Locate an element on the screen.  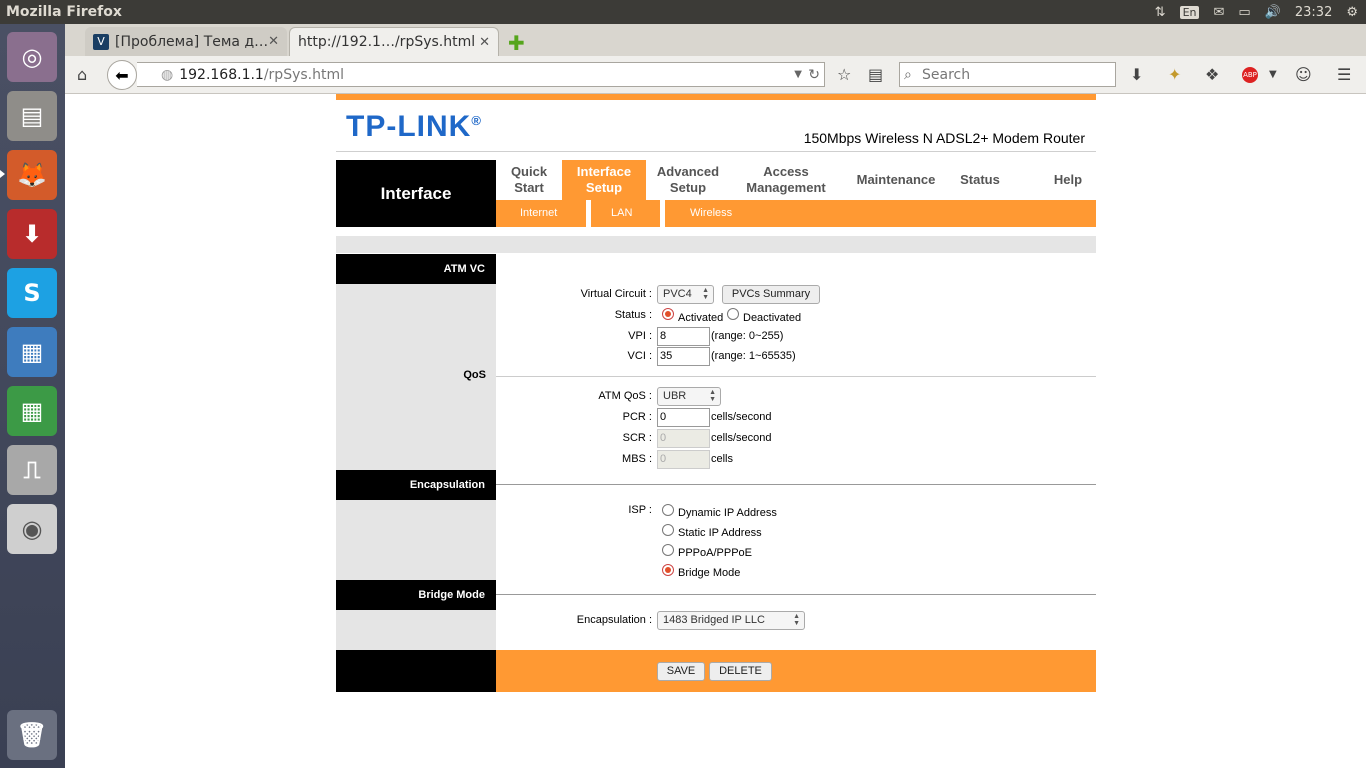
bookmark-star-icon: ☆ is located at coordinates (844, 74).